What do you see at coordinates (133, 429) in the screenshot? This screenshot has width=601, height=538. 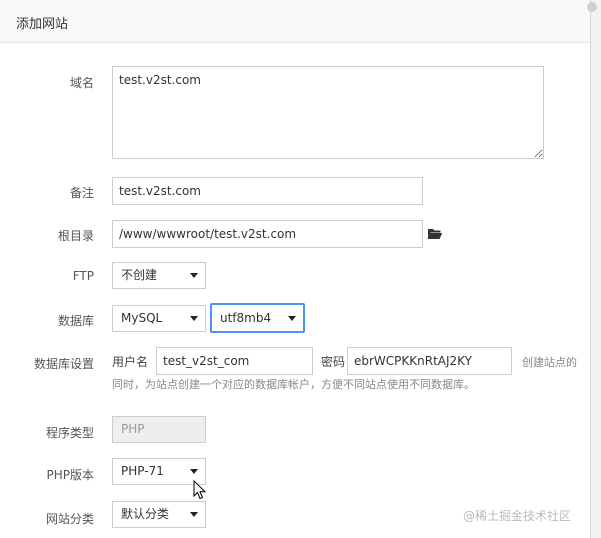 I see `program-type-value: PHP` at bounding box center [133, 429].